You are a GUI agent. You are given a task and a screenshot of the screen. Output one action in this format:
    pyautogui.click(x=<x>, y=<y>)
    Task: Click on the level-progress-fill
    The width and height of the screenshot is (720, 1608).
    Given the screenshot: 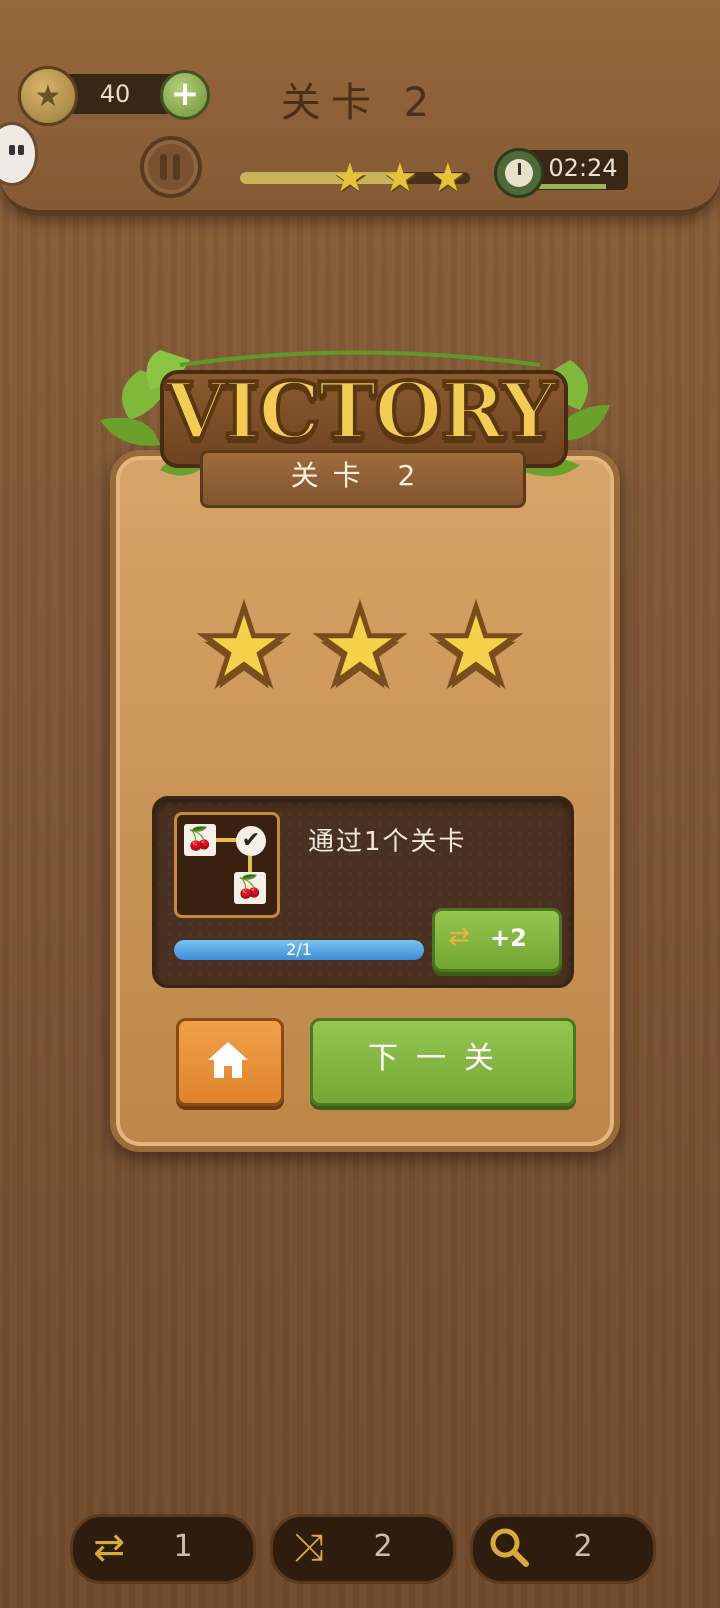 What is the action you would take?
    pyautogui.click(x=323, y=178)
    